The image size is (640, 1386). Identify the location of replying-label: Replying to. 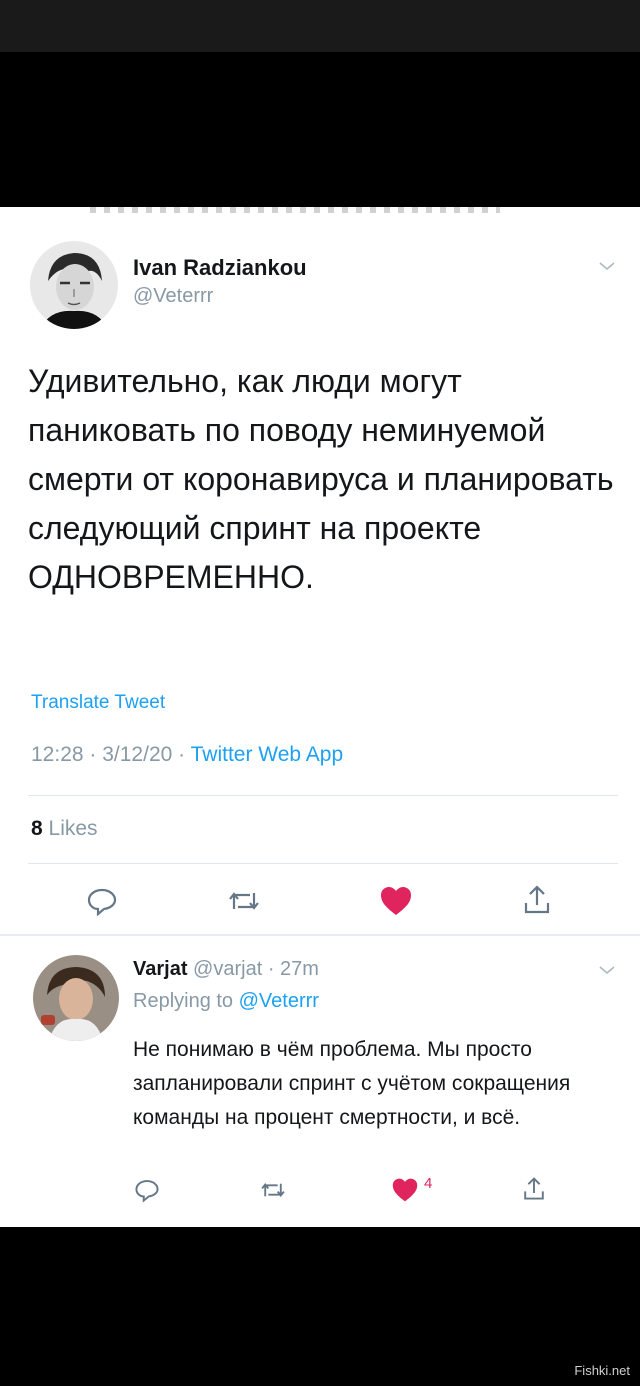
(183, 1001).